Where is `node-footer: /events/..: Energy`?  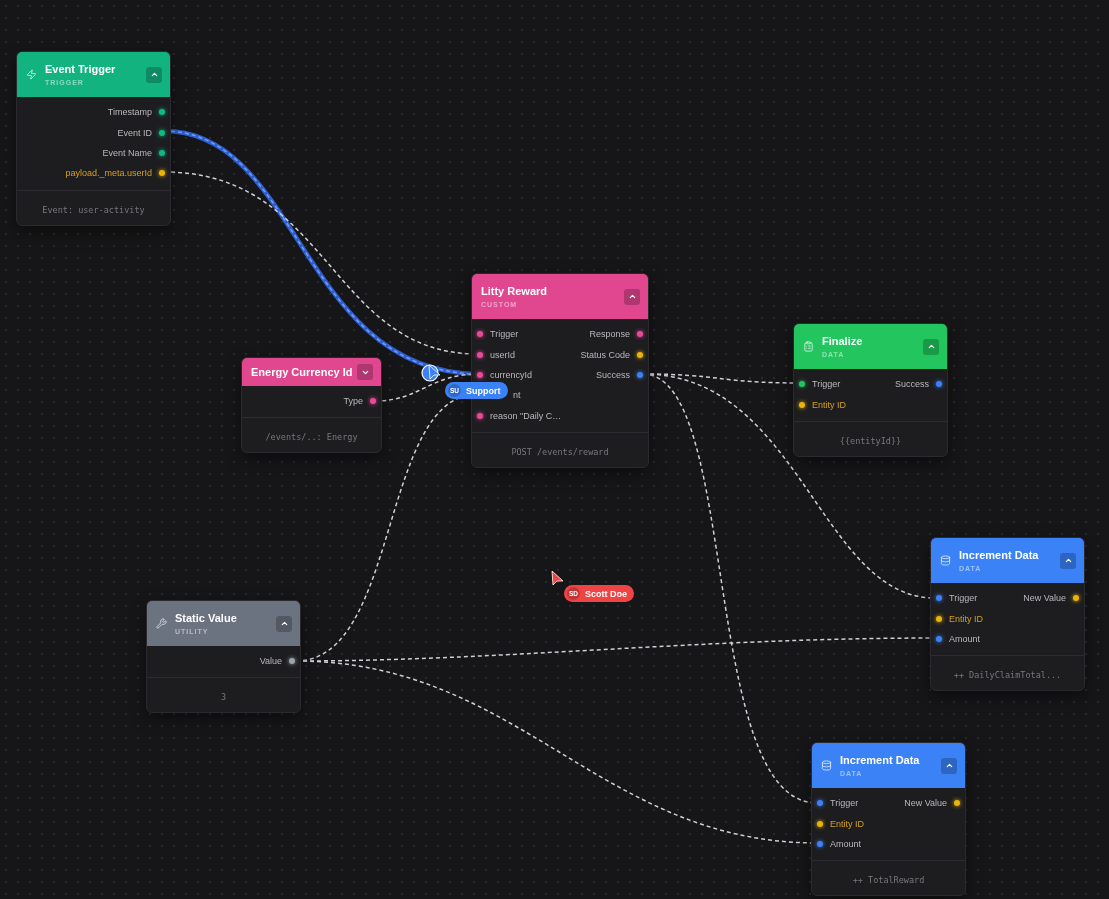
node-footer: /events/..: Energy is located at coordinates (311, 437).